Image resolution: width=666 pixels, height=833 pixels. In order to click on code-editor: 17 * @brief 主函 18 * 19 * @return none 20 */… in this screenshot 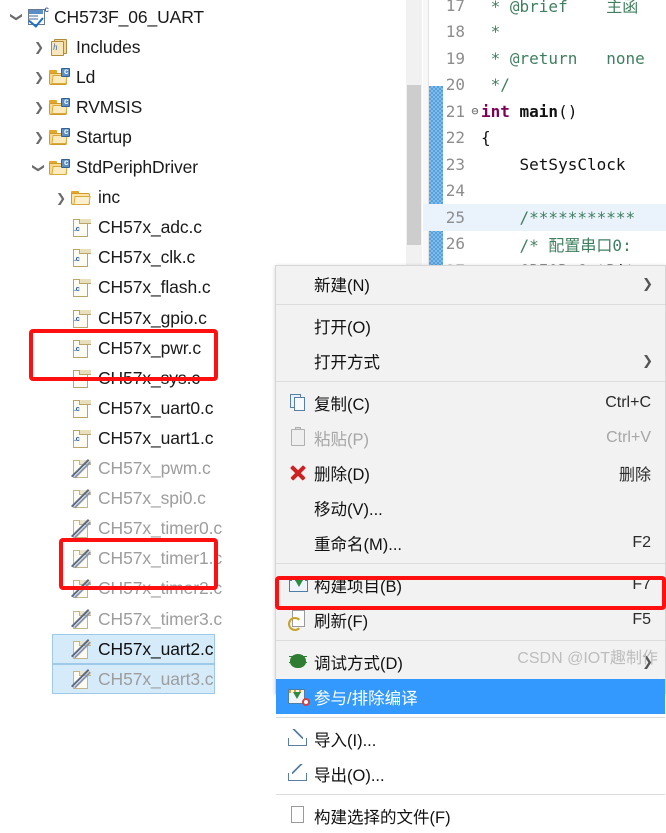, I will do `click(544, 132)`.